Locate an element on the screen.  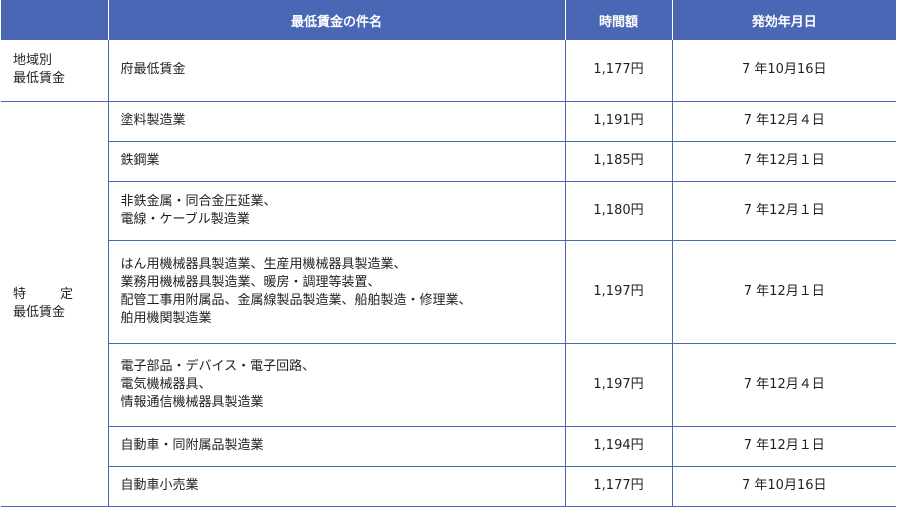
wage-name-line: 塗料製造業 is located at coordinates (153, 120).